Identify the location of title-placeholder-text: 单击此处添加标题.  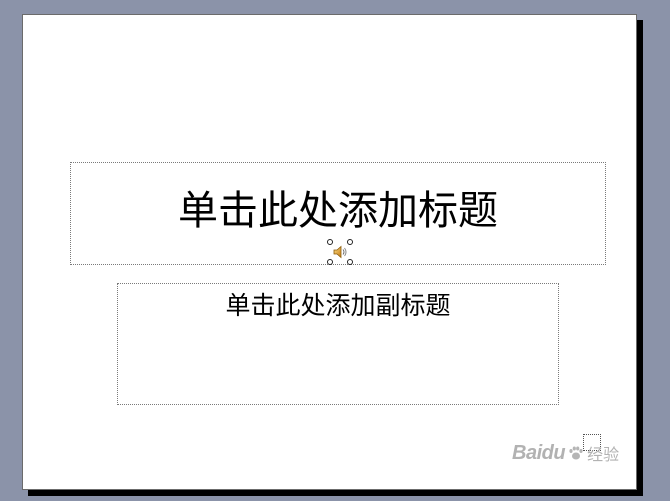
(338, 211).